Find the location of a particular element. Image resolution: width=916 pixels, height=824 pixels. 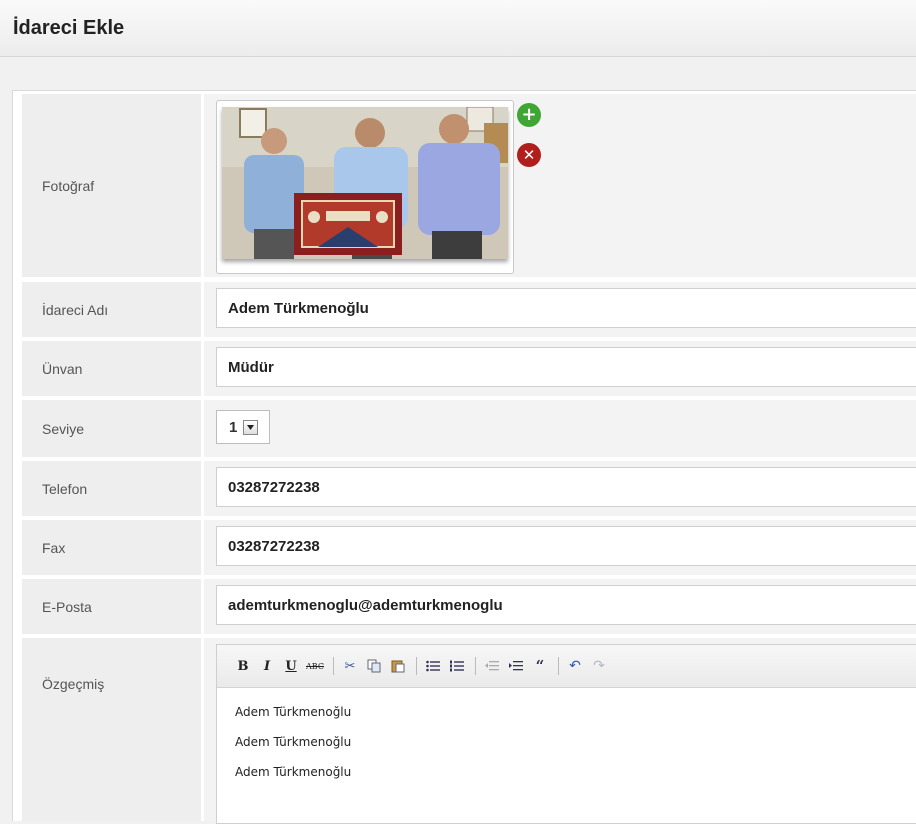

title-label: Ünvan is located at coordinates (111, 368).